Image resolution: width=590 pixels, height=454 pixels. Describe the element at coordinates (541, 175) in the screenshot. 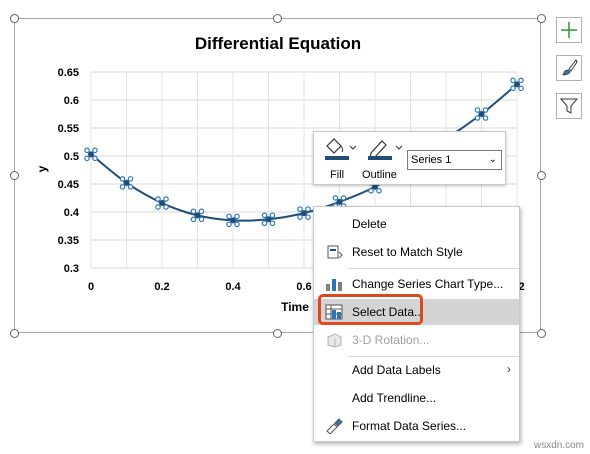

I see `resize-handle-middle-right` at that location.